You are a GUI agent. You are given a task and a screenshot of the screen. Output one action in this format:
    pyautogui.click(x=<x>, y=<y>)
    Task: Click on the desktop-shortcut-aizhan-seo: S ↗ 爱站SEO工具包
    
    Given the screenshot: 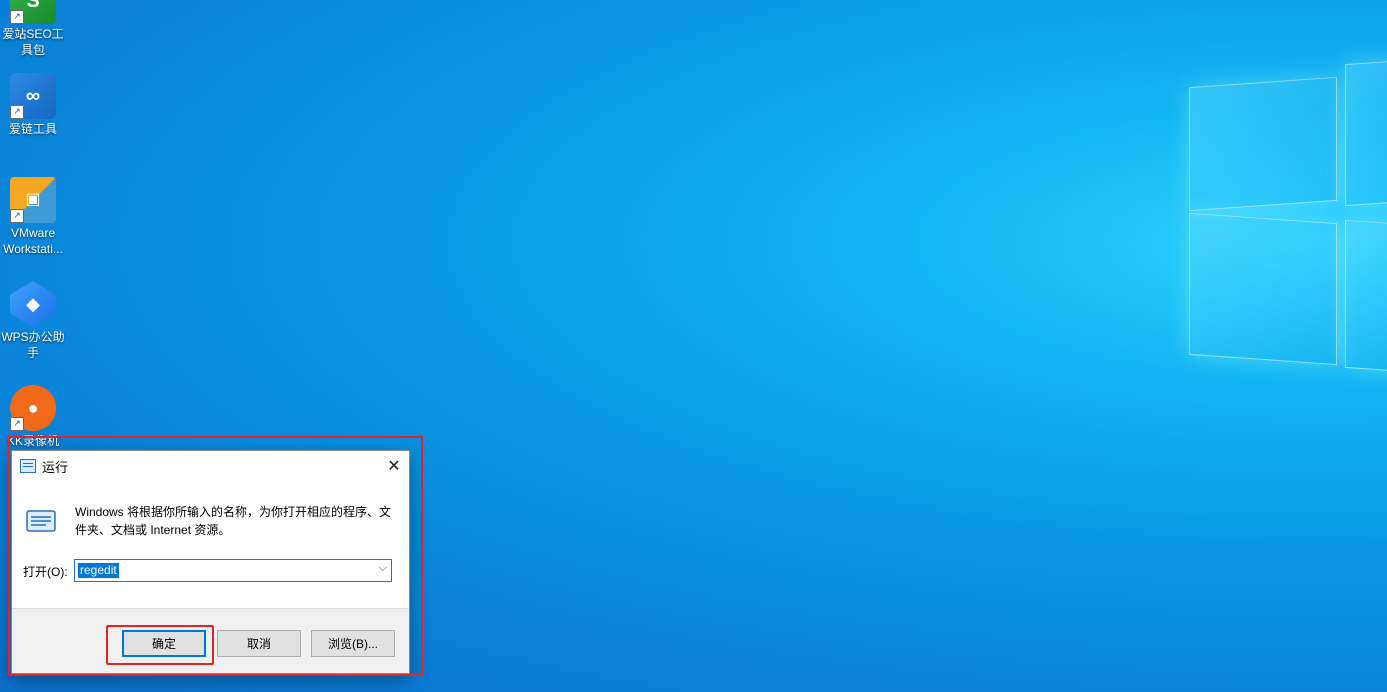 What is the action you would take?
    pyautogui.click(x=33, y=29)
    